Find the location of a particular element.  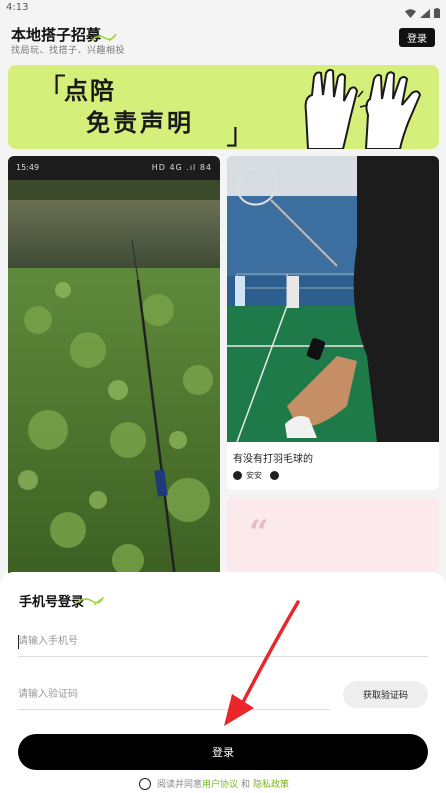

login-submit-button: 登录 is located at coordinates (223, 752).